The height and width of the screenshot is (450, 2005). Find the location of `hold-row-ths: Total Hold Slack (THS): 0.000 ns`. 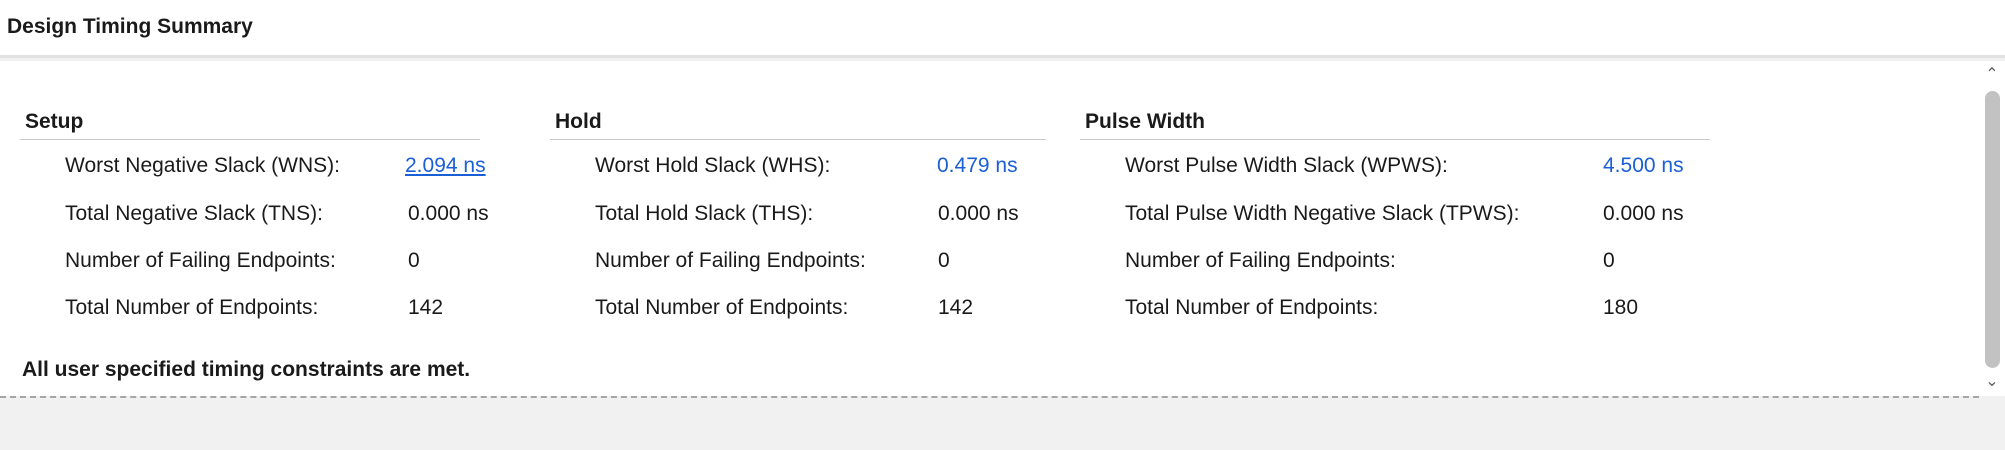

hold-row-ths: Total Hold Slack (THS): 0.000 ns is located at coordinates (798, 214).